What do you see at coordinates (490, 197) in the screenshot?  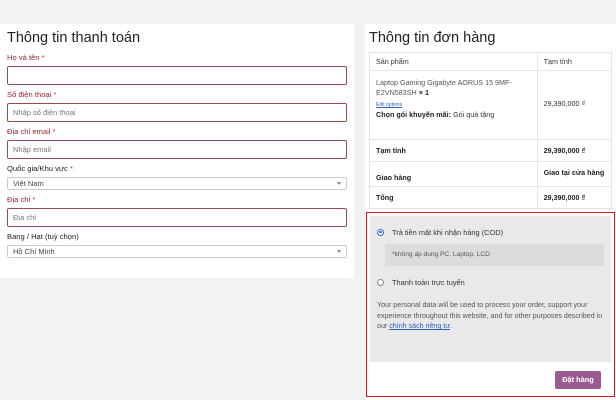 I see `total-row: Tổng 29,390,000 ₫` at bounding box center [490, 197].